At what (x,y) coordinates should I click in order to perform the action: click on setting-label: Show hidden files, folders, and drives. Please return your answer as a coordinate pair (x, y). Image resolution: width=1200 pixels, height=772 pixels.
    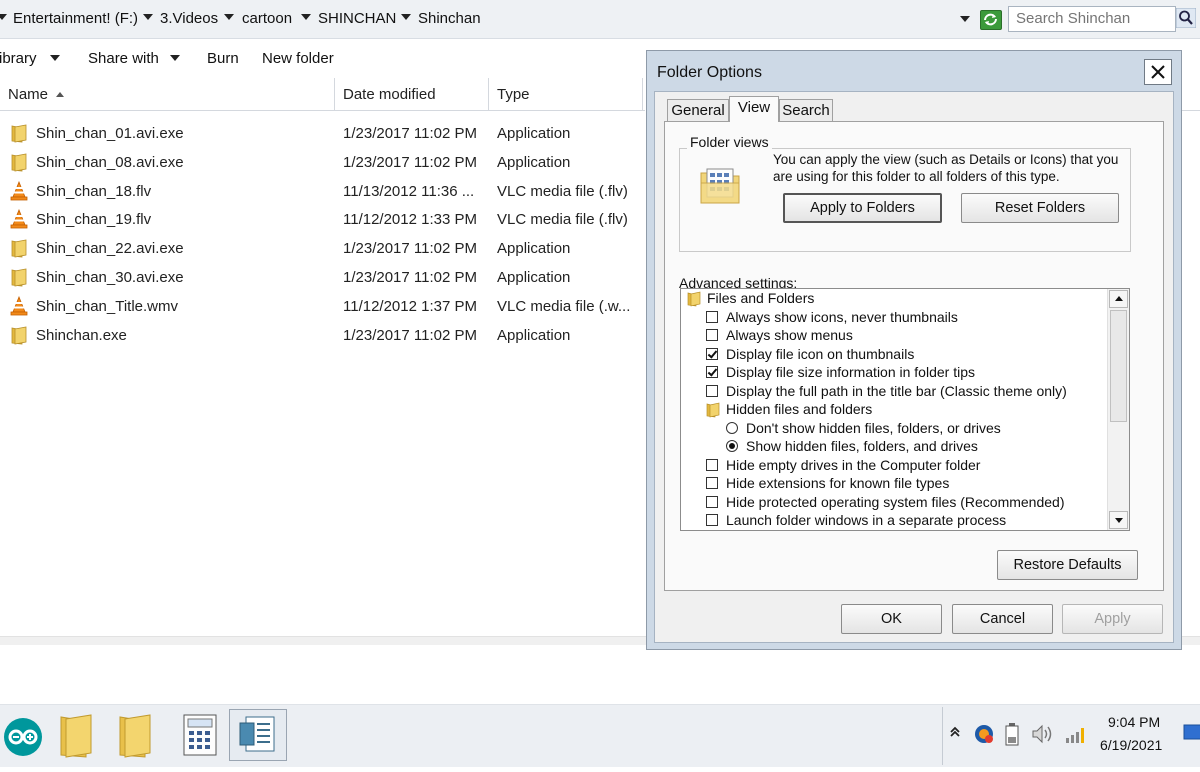
    Looking at the image, I should click on (862, 446).